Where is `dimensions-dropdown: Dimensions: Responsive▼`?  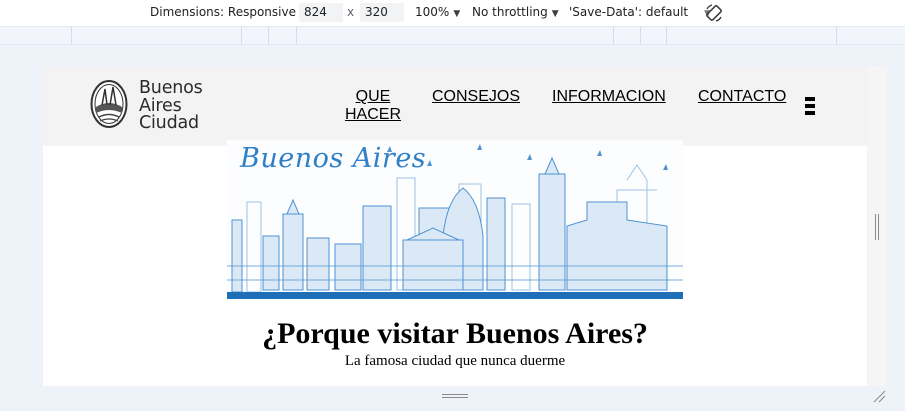 dimensions-dropdown: Dimensions: Responsive▼ is located at coordinates (228, 12).